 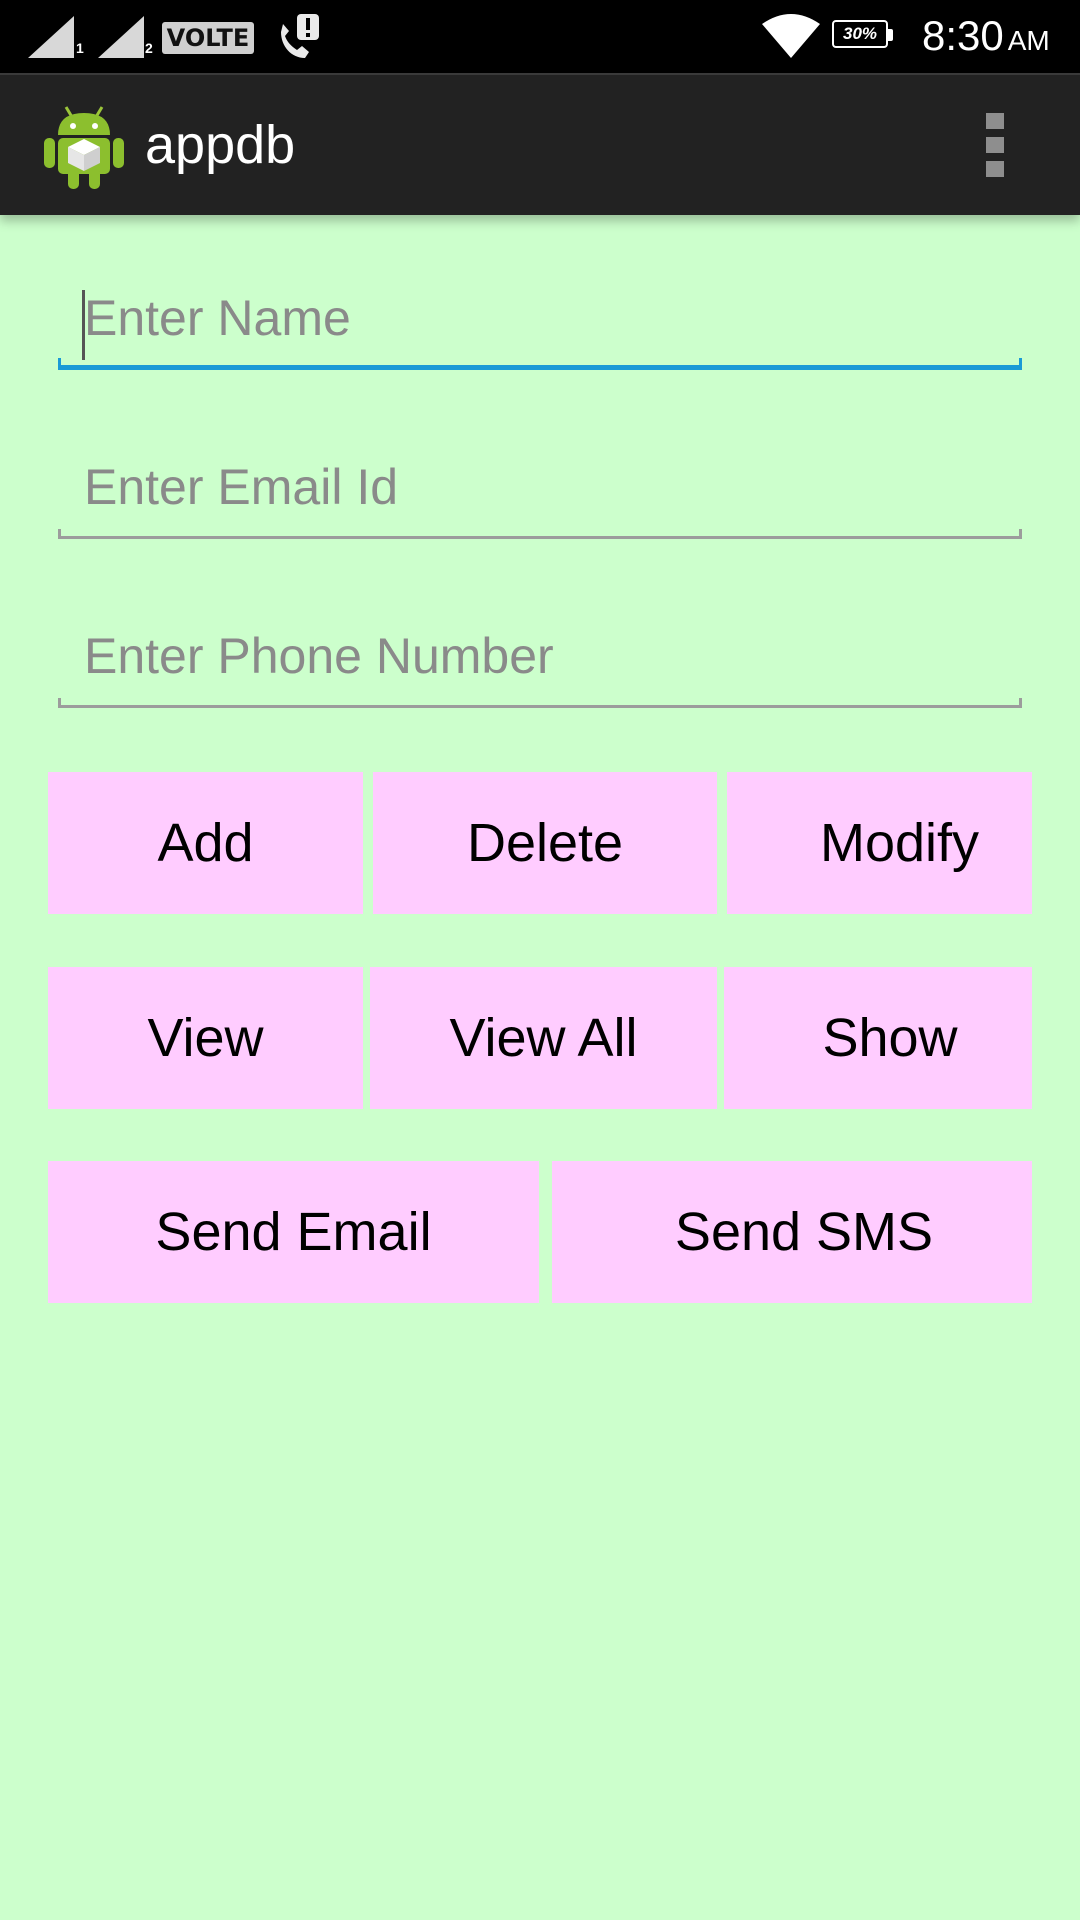 I want to click on clock-ampm: AM, so click(x=1028, y=40).